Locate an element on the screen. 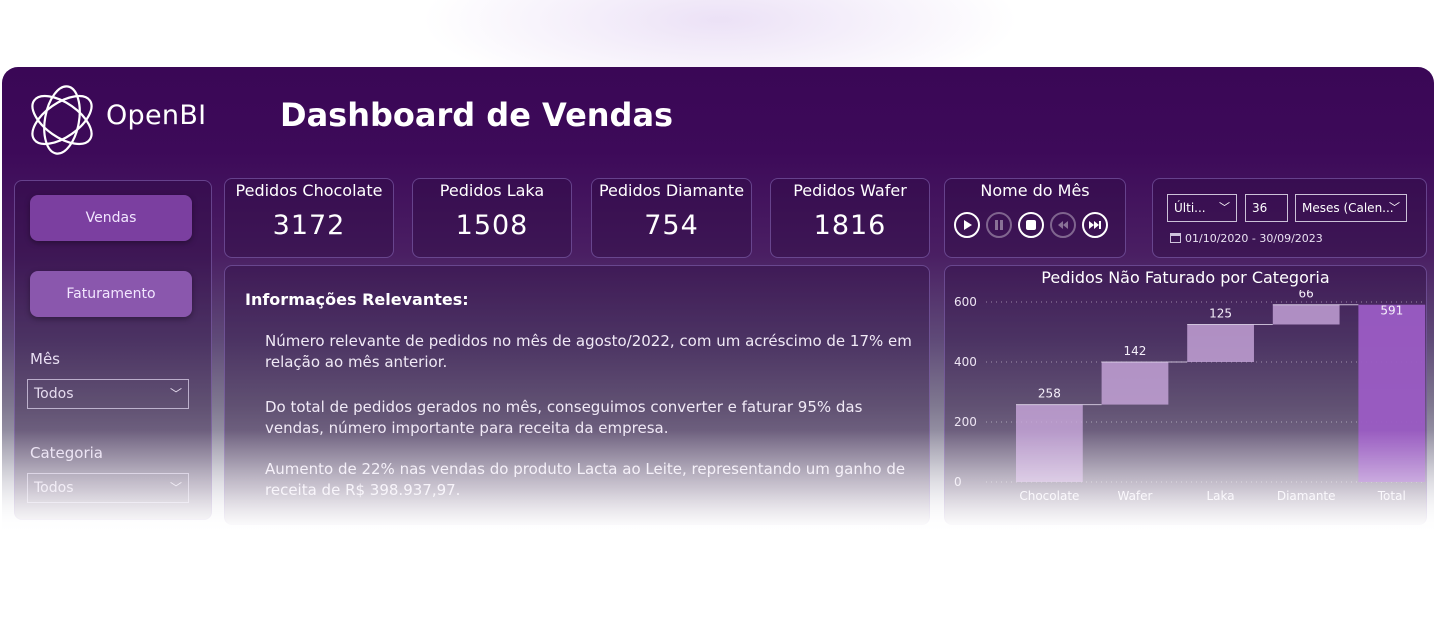 Image resolution: width=1434 pixels, height=618 pixels. player-controls is located at coordinates (1031, 225).